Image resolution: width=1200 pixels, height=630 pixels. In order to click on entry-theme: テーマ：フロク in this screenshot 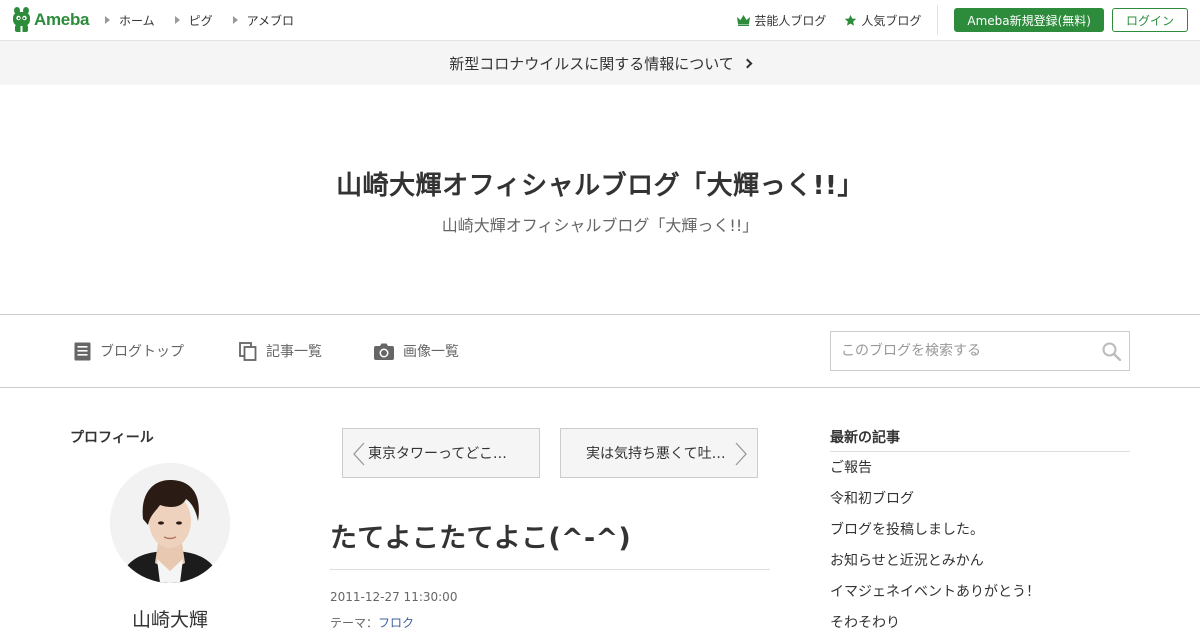, I will do `click(372, 622)`.